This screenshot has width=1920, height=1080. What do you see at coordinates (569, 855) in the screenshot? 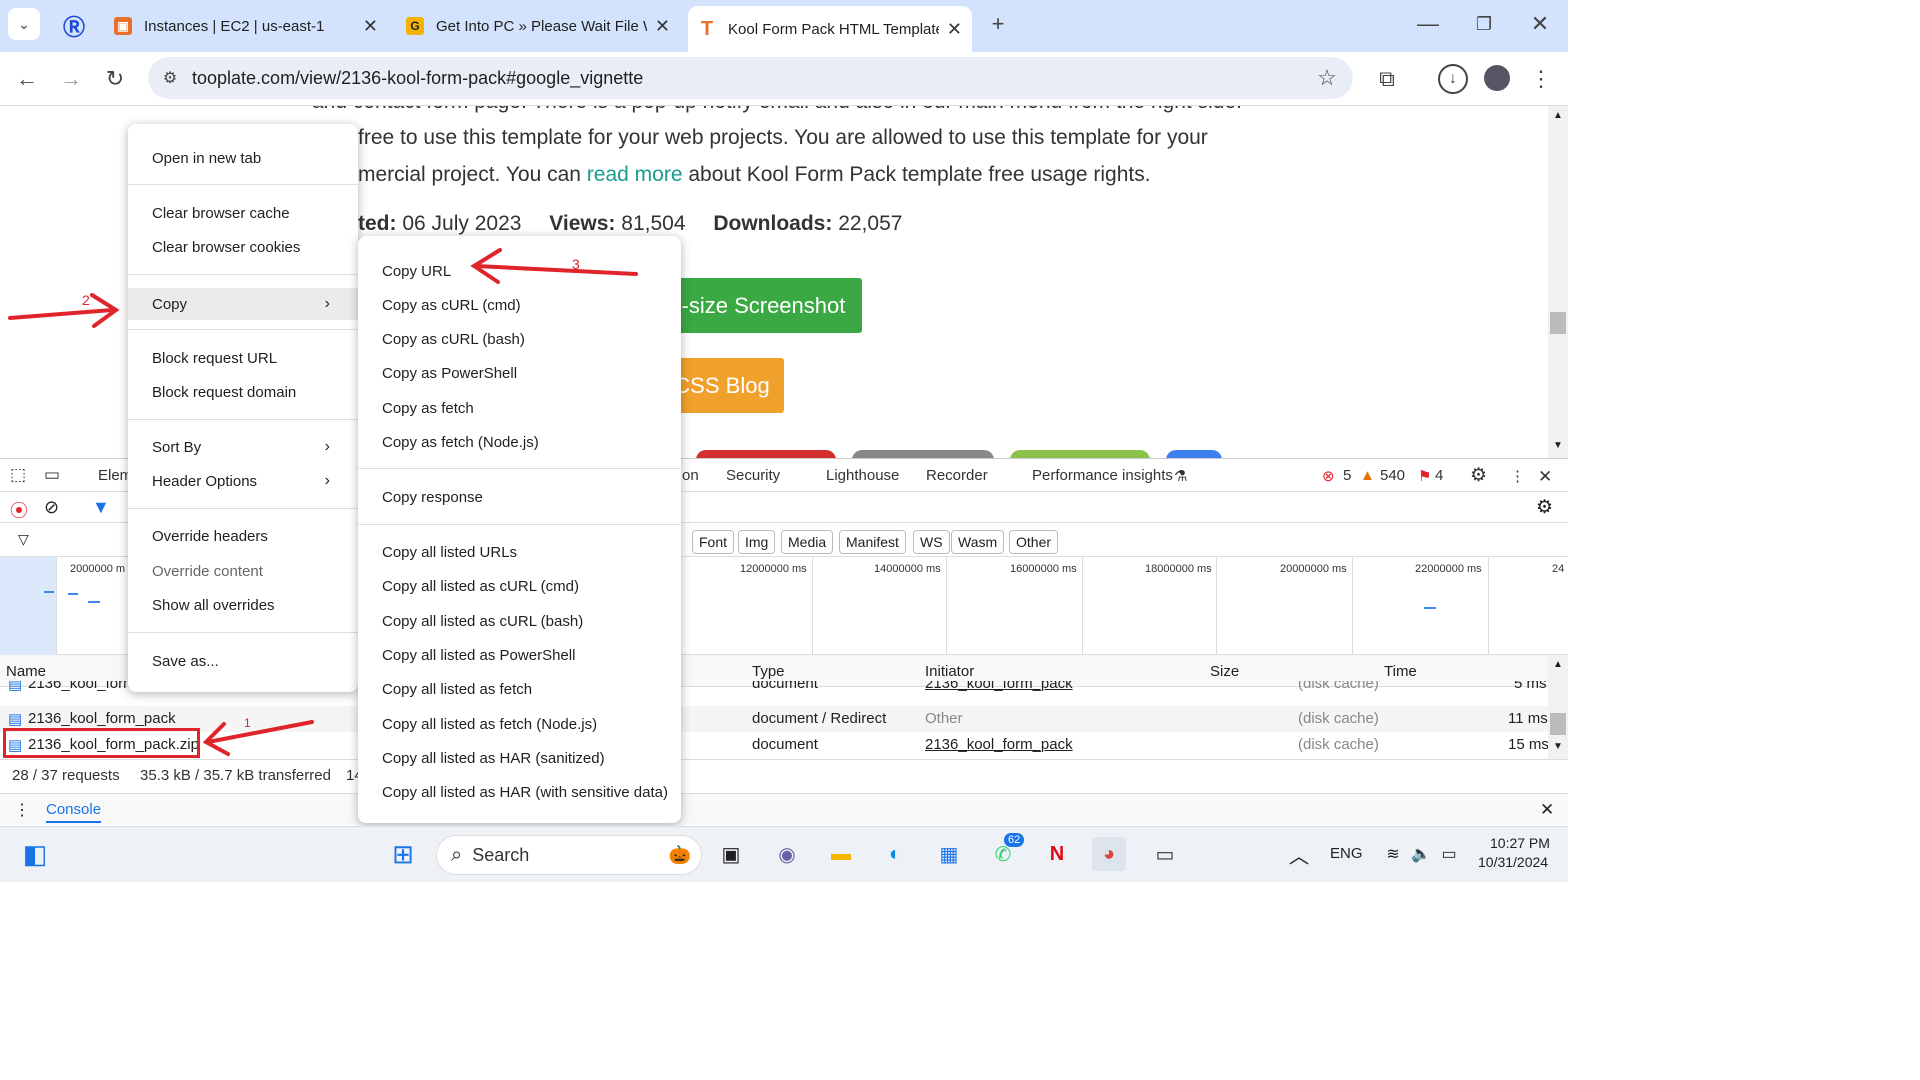
I see `taskbar-search: ⌕ Search 🎃` at bounding box center [569, 855].